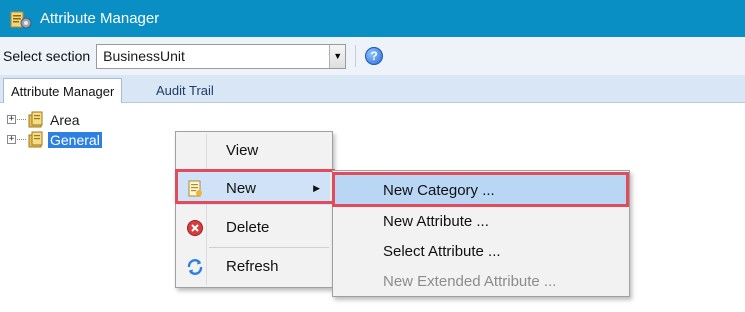 This screenshot has width=745, height=312. I want to click on section-dropdown: BusinessUnit ▼, so click(221, 56).